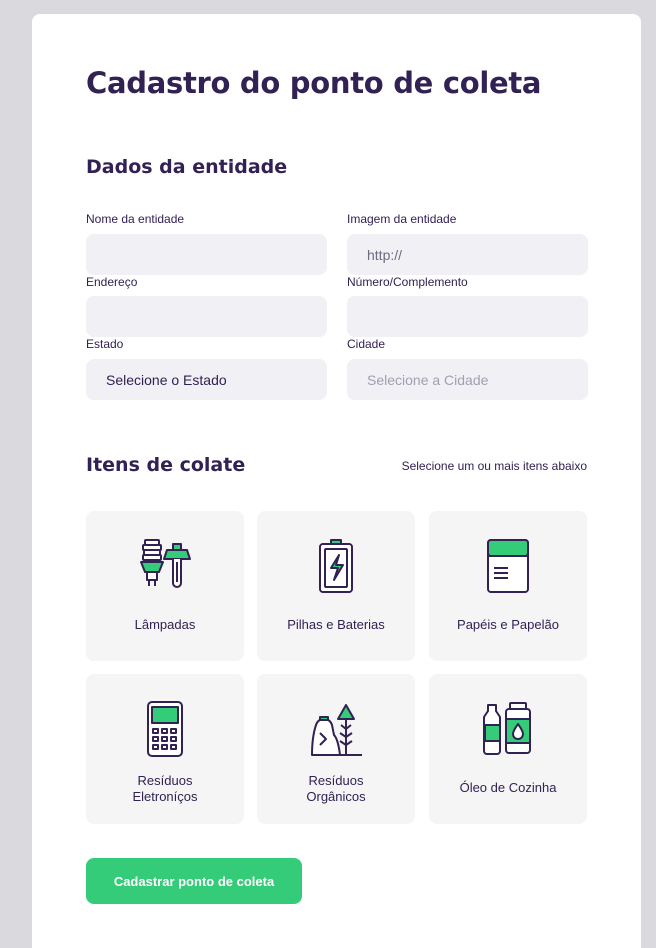  I want to click on lamps-icon, so click(165, 563).